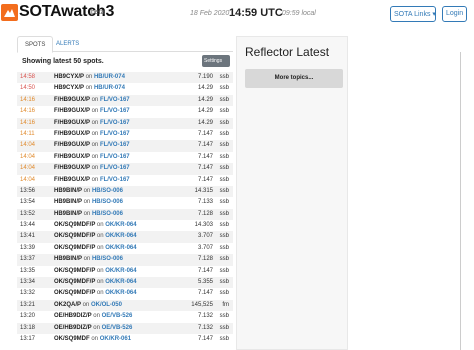  Describe the element at coordinates (35, 44) in the screenshot. I see `tab-spots: SPOTS` at that location.